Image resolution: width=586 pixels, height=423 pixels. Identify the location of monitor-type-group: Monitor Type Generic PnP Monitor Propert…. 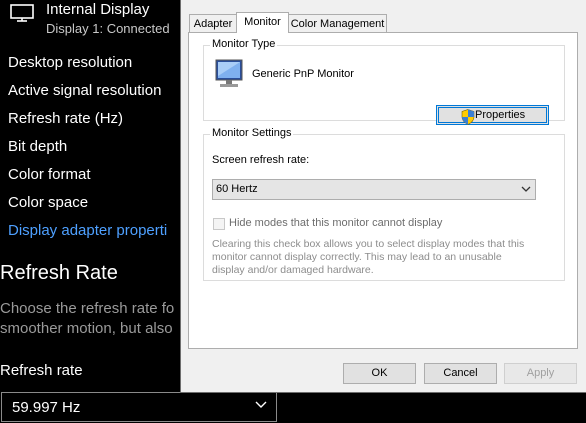
(384, 81).